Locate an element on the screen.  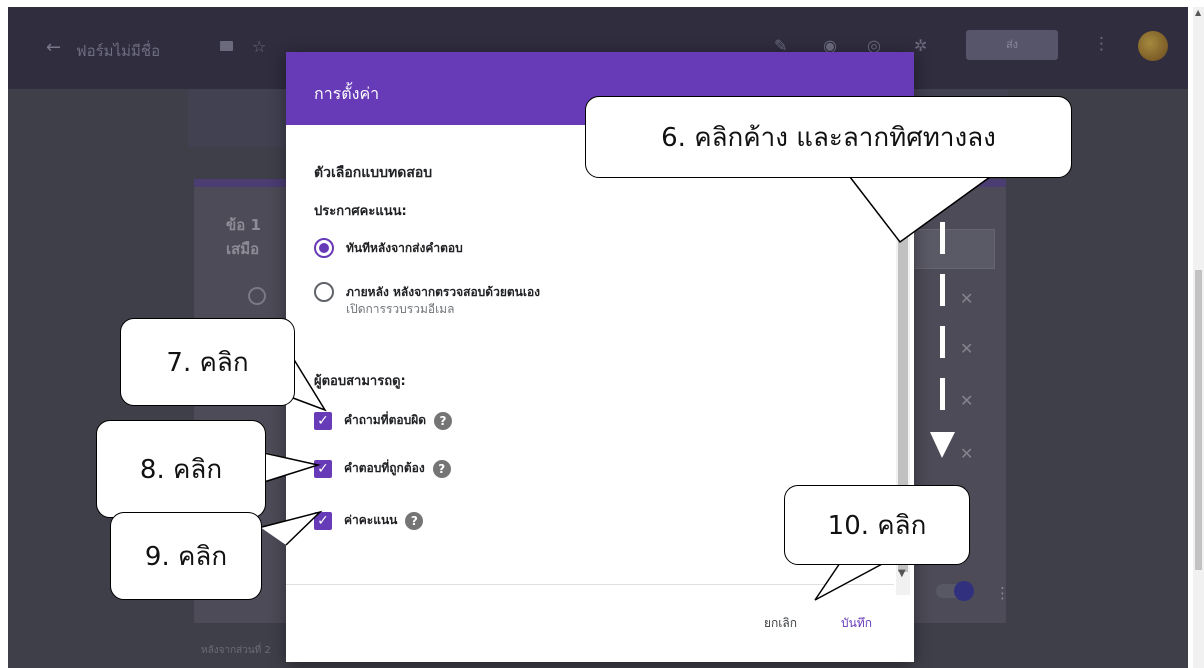
option-radio is located at coordinates (257, 296).